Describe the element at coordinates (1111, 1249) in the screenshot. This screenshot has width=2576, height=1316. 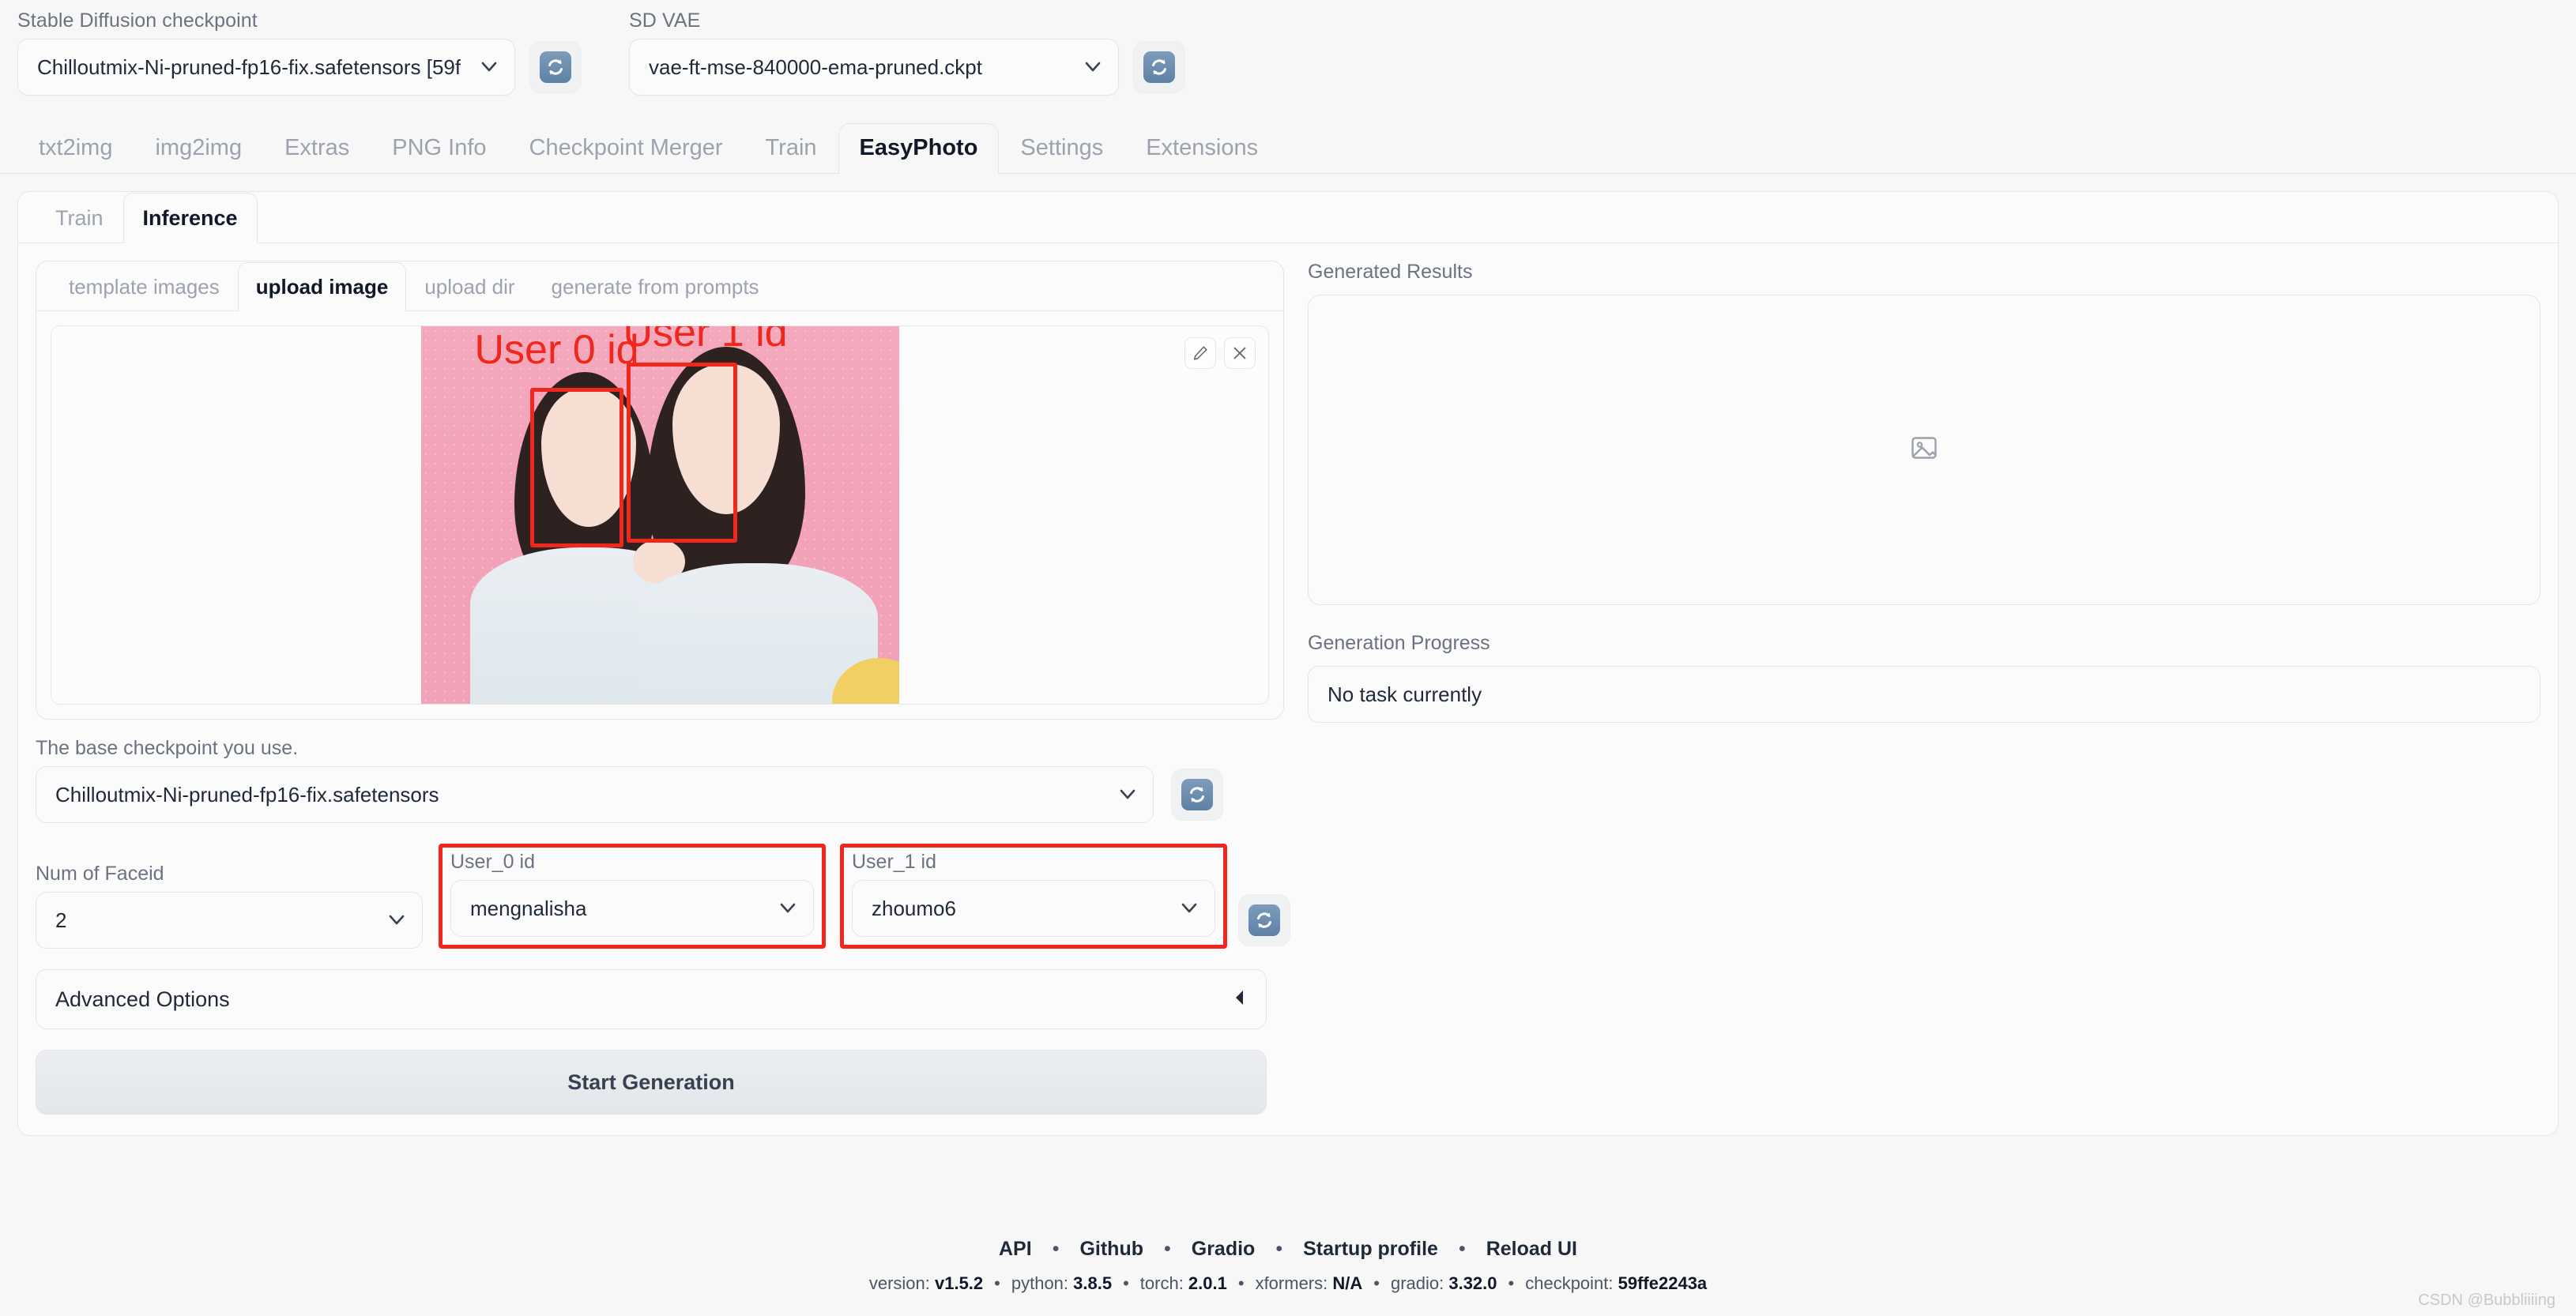
I see `footer-link-github: Github` at that location.